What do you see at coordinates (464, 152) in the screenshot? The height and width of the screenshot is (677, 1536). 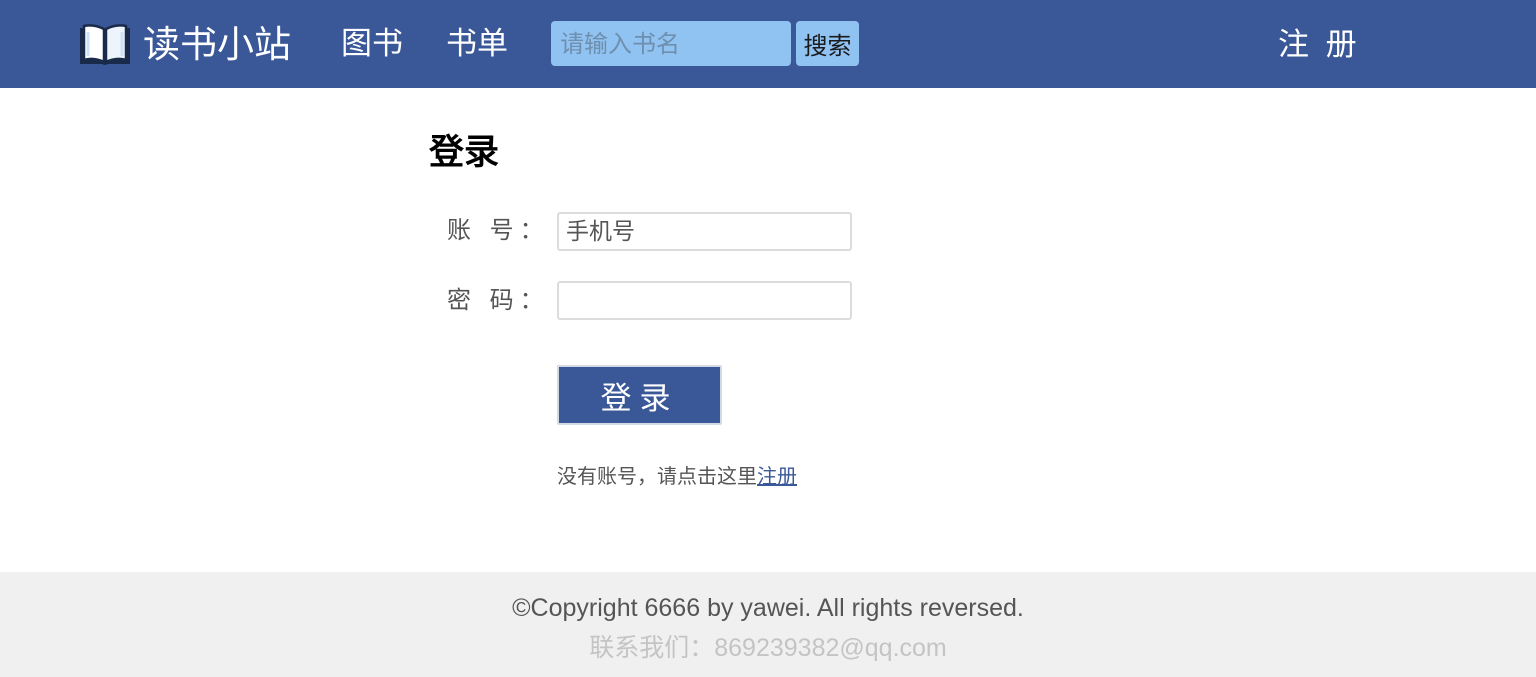 I see `page-title: 登录` at bounding box center [464, 152].